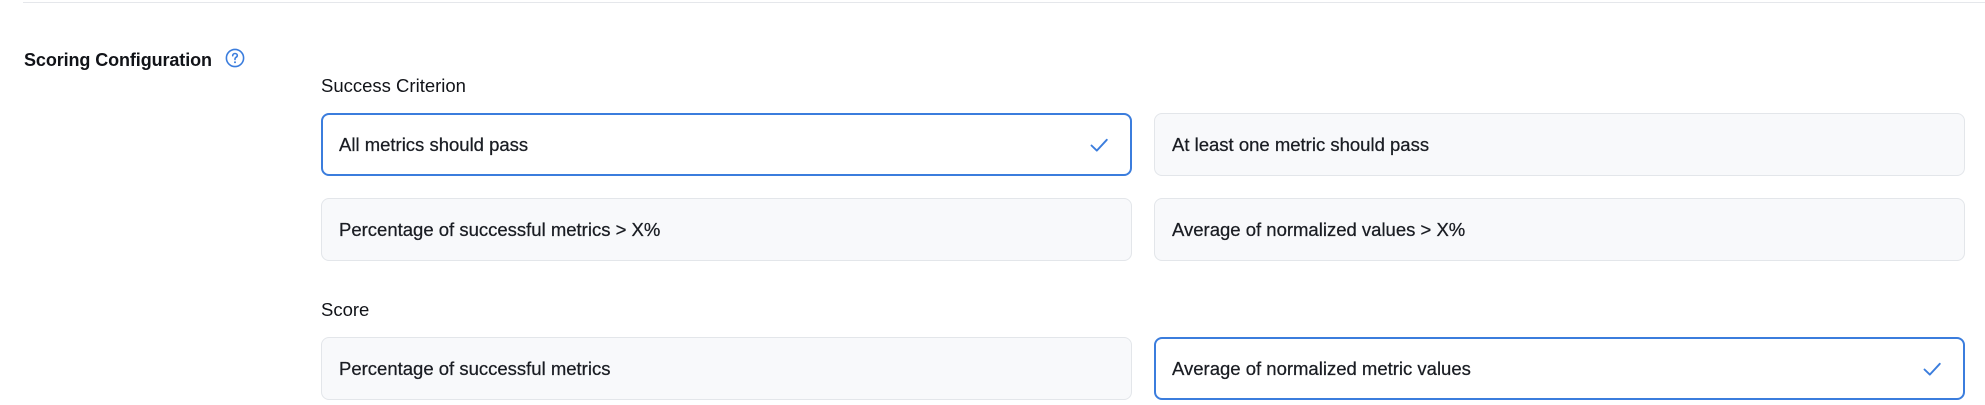 The image size is (1985, 405). I want to click on option-label: Average of normalized metric values, so click(1321, 368).